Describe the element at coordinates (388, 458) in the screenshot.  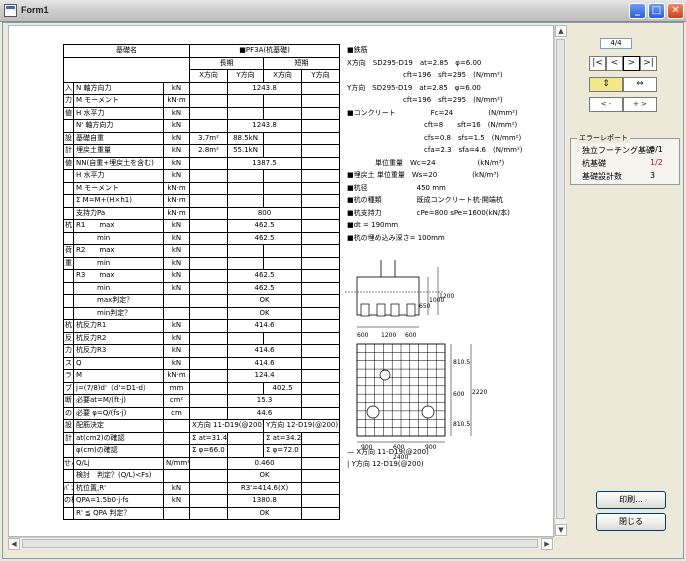
I see `rebar-legend: — X方向 11-D19(@200) | Y方向 12-D19(@200)` at that location.